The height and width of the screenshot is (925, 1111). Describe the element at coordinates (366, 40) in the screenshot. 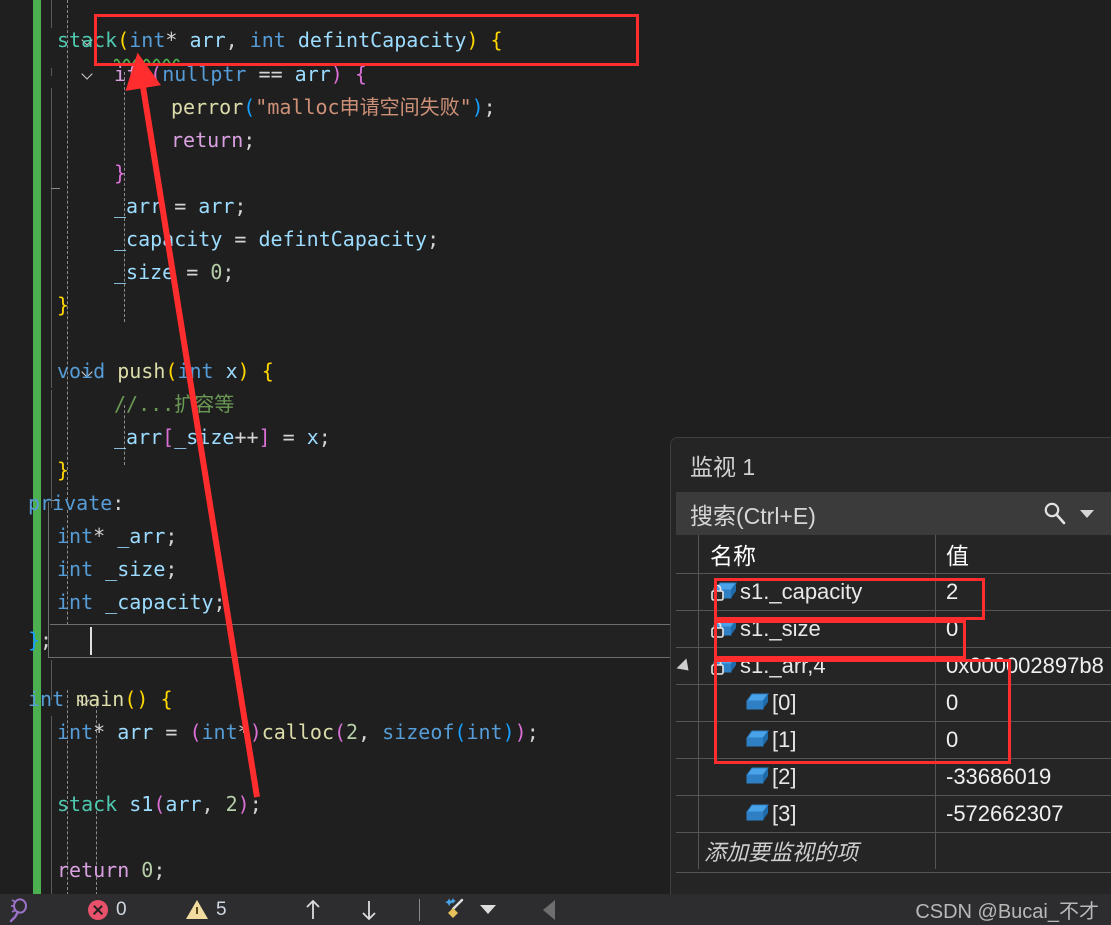

I see `ctor-signature-box` at that location.